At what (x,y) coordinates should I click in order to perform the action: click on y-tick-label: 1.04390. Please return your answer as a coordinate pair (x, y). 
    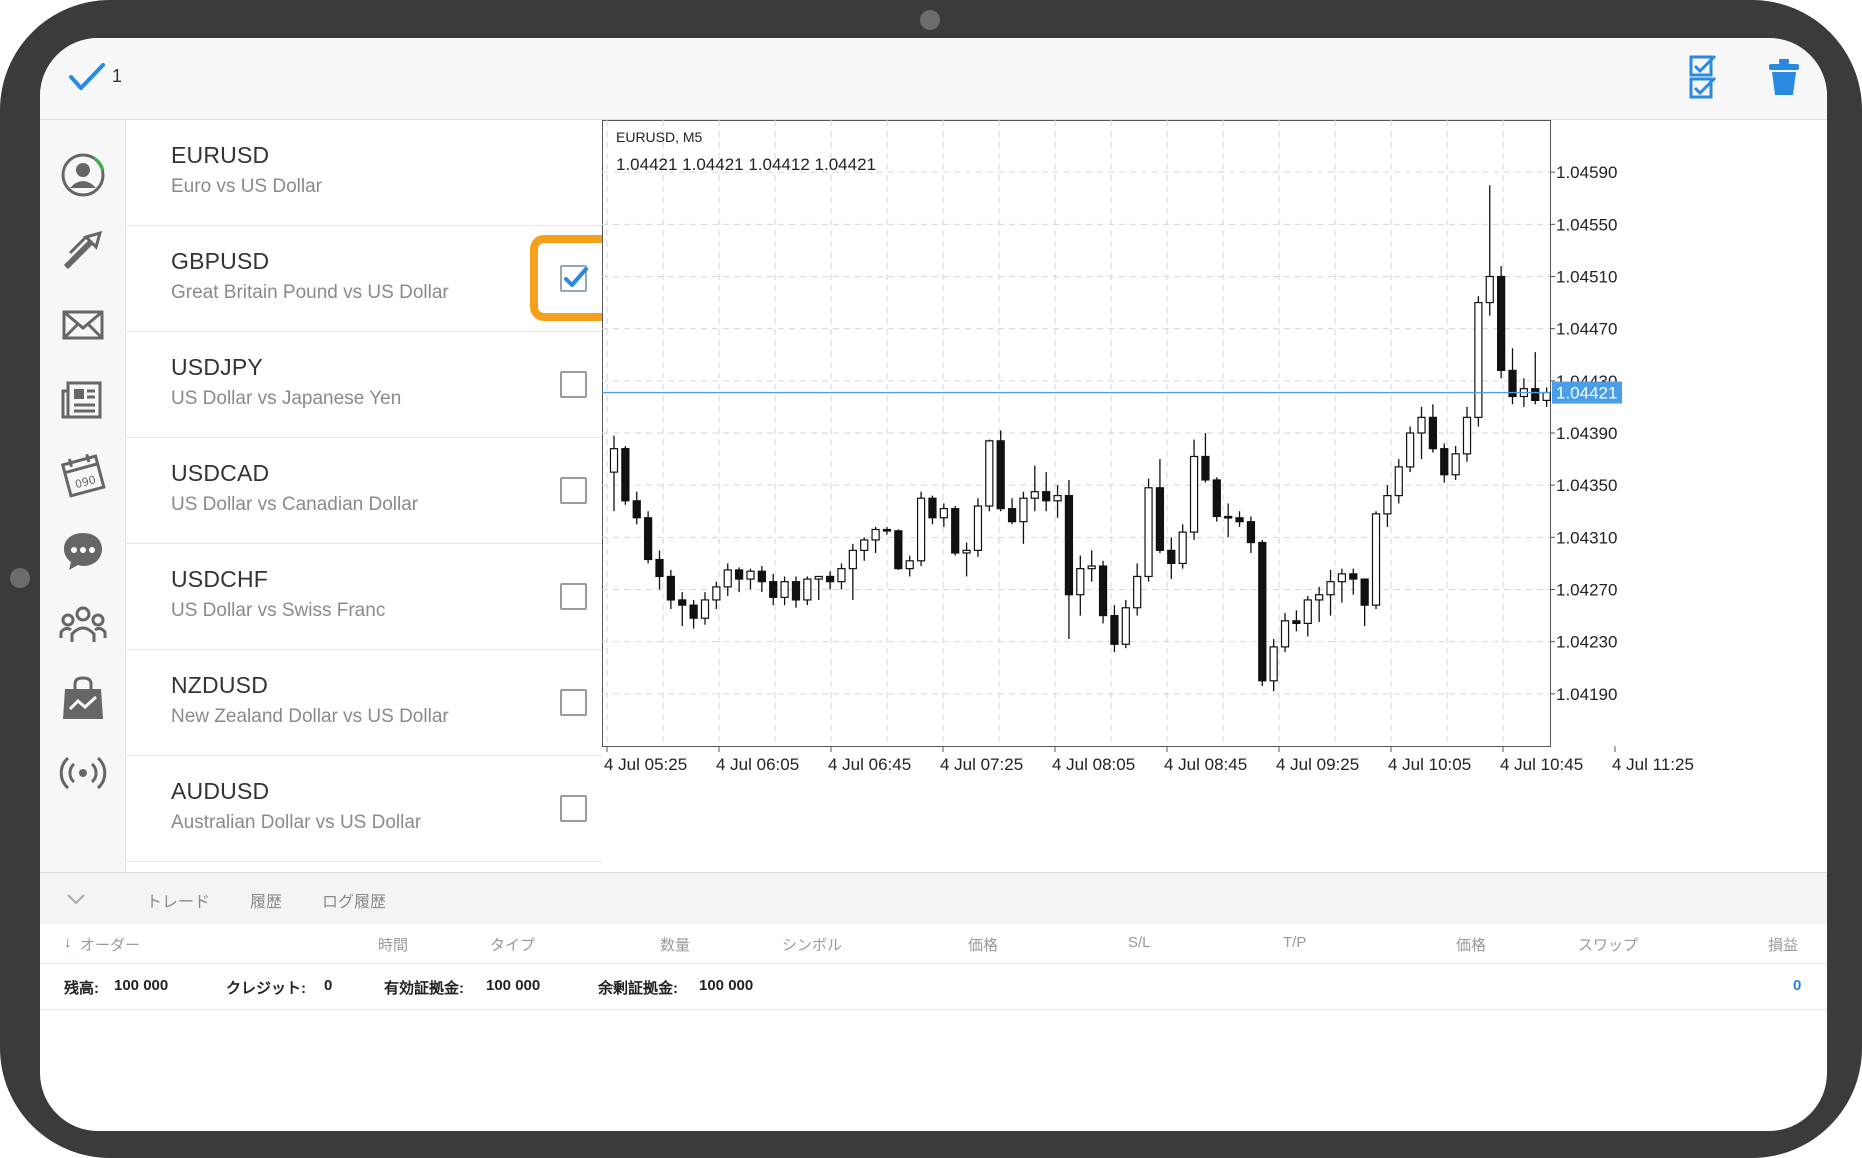
    Looking at the image, I should click on (1586, 433).